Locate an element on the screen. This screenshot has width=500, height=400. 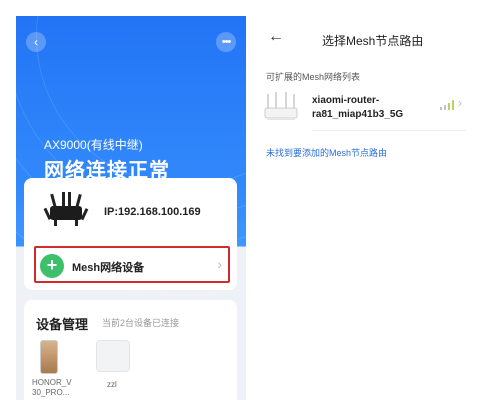
router-model: AX9000(有线中继) is located at coordinates (93, 145).